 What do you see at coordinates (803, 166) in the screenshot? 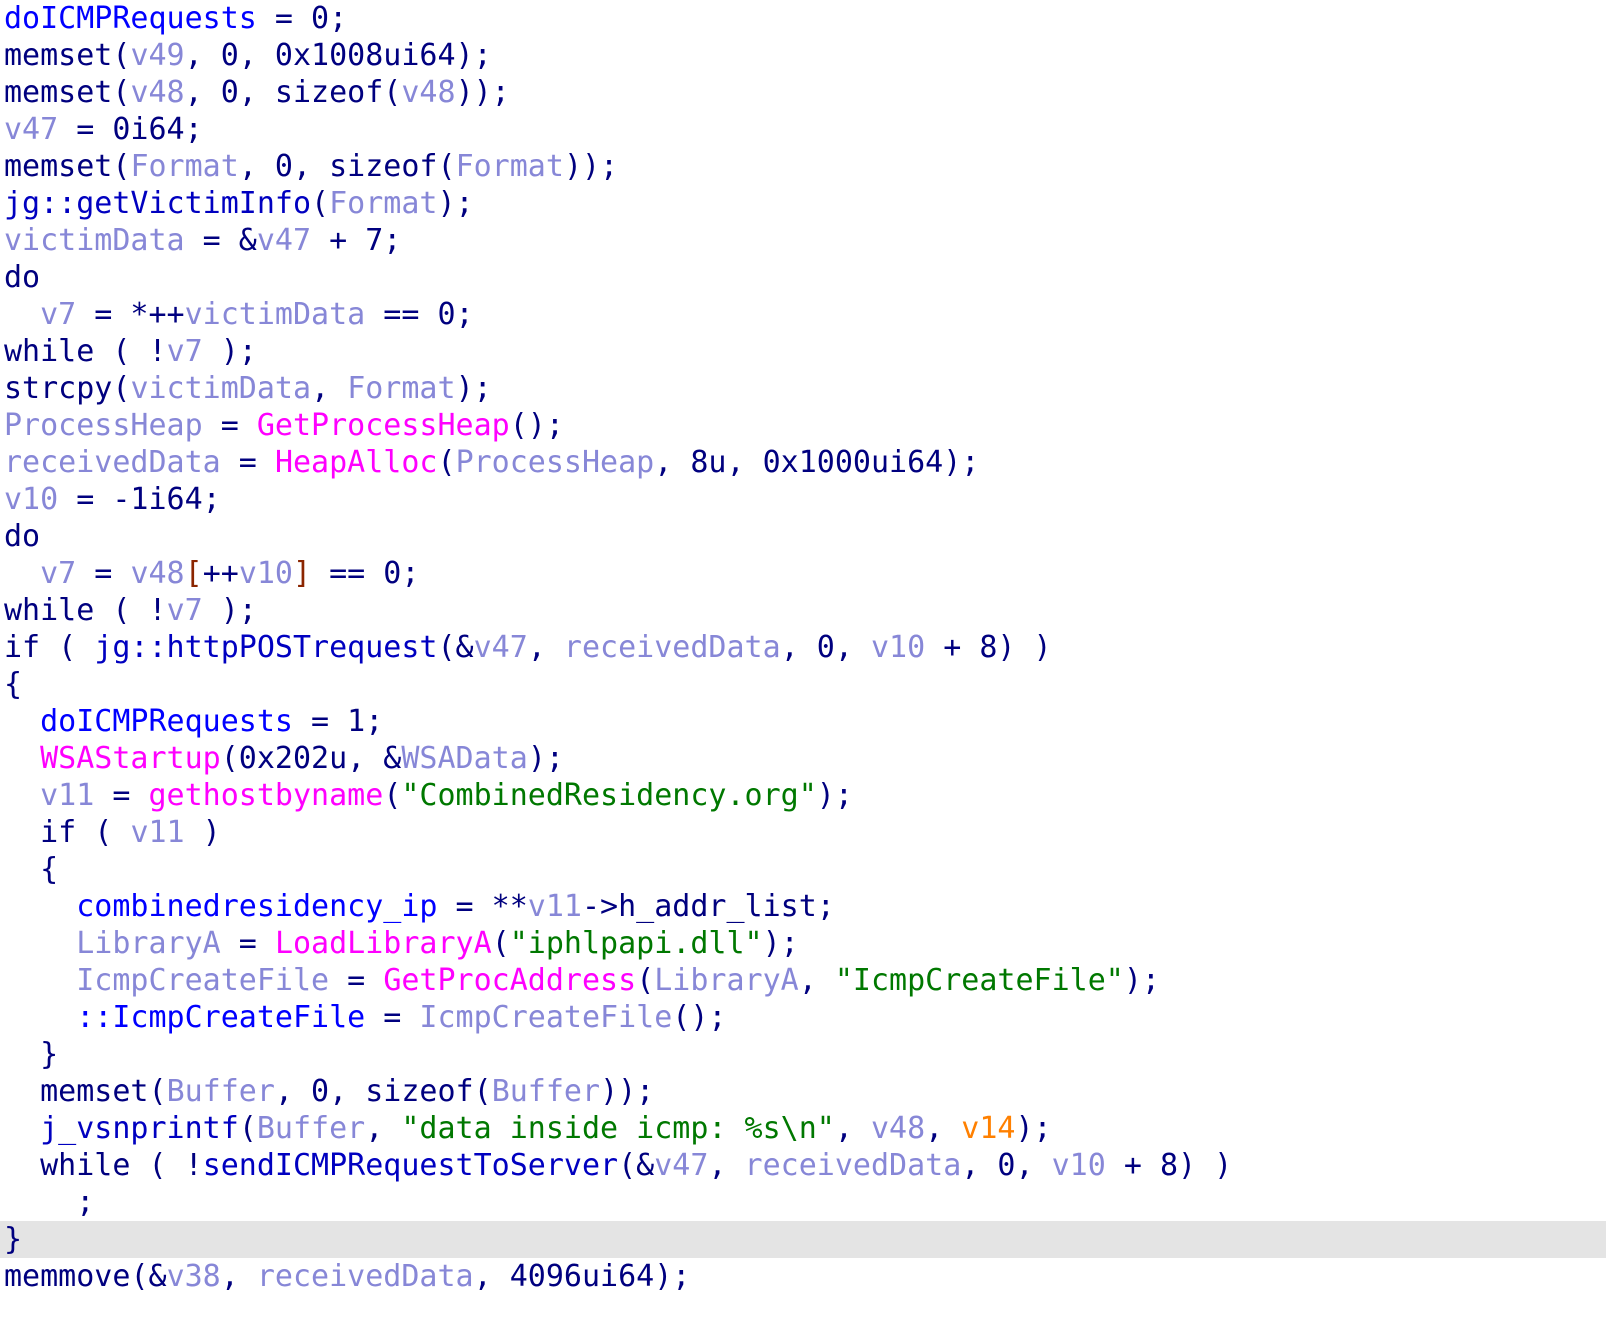
I see `code-line: memset(Format, 0, sizeof(Format));` at bounding box center [803, 166].